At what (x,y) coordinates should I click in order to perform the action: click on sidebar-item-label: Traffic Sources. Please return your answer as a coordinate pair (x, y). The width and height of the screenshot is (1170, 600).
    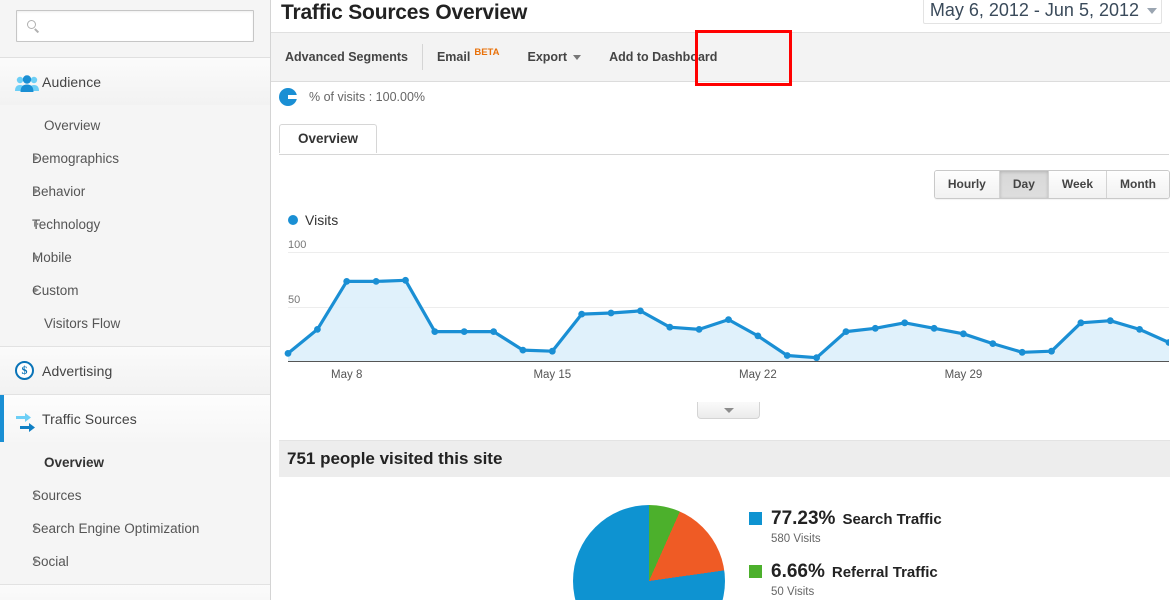
    Looking at the image, I should click on (89, 418).